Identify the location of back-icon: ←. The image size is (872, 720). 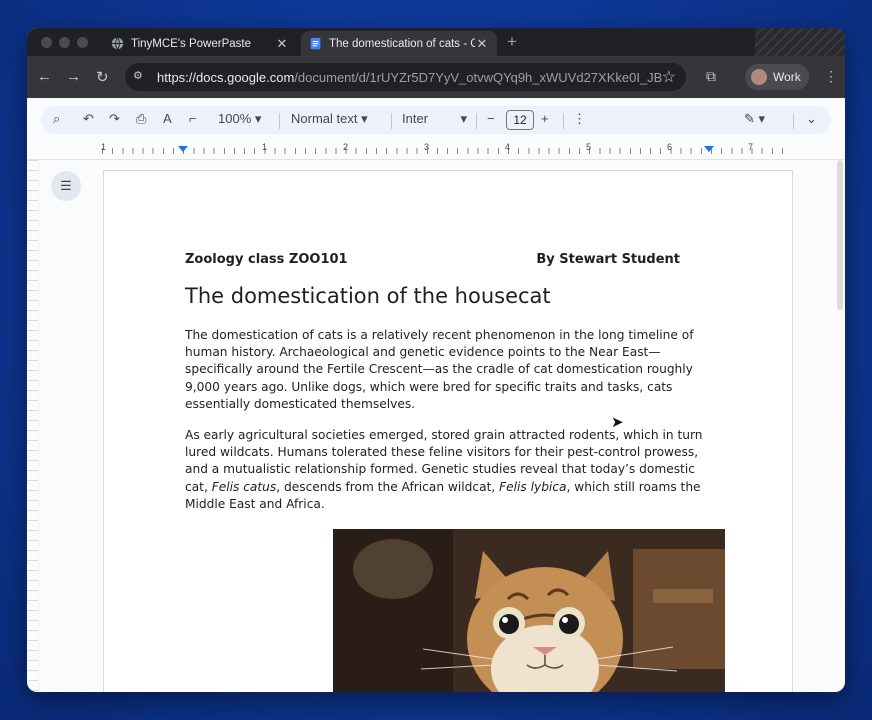
(44, 76).